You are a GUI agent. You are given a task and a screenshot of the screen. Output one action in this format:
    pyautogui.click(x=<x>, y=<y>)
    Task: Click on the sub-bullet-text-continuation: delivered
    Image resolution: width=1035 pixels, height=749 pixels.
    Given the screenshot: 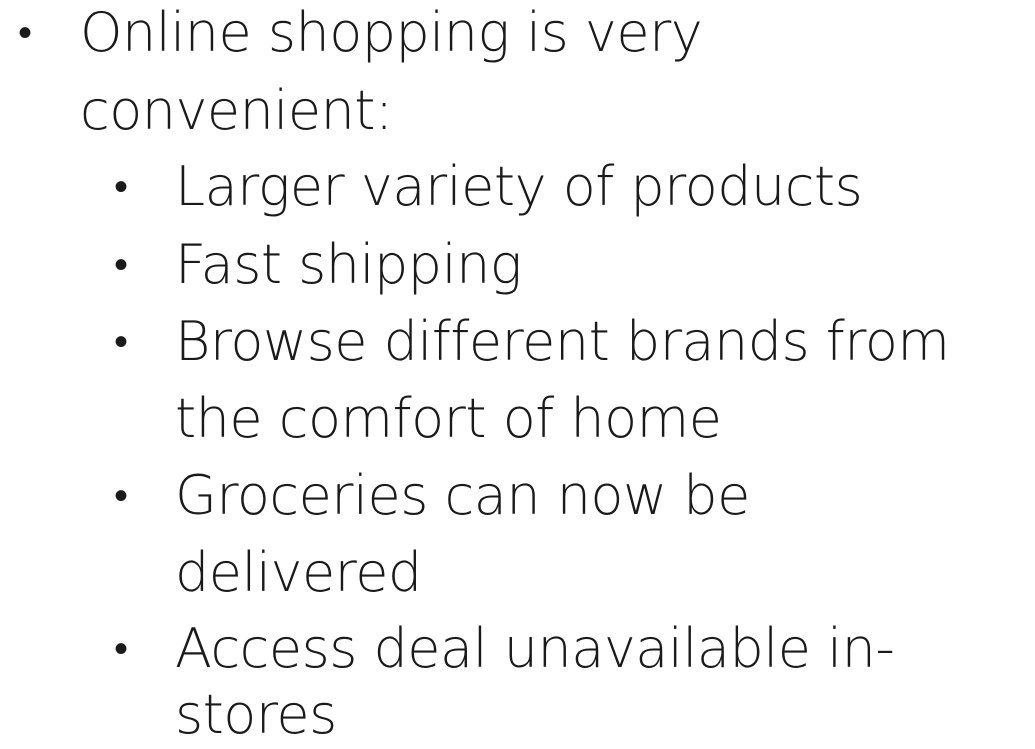 What is the action you would take?
    pyautogui.click(x=298, y=572)
    